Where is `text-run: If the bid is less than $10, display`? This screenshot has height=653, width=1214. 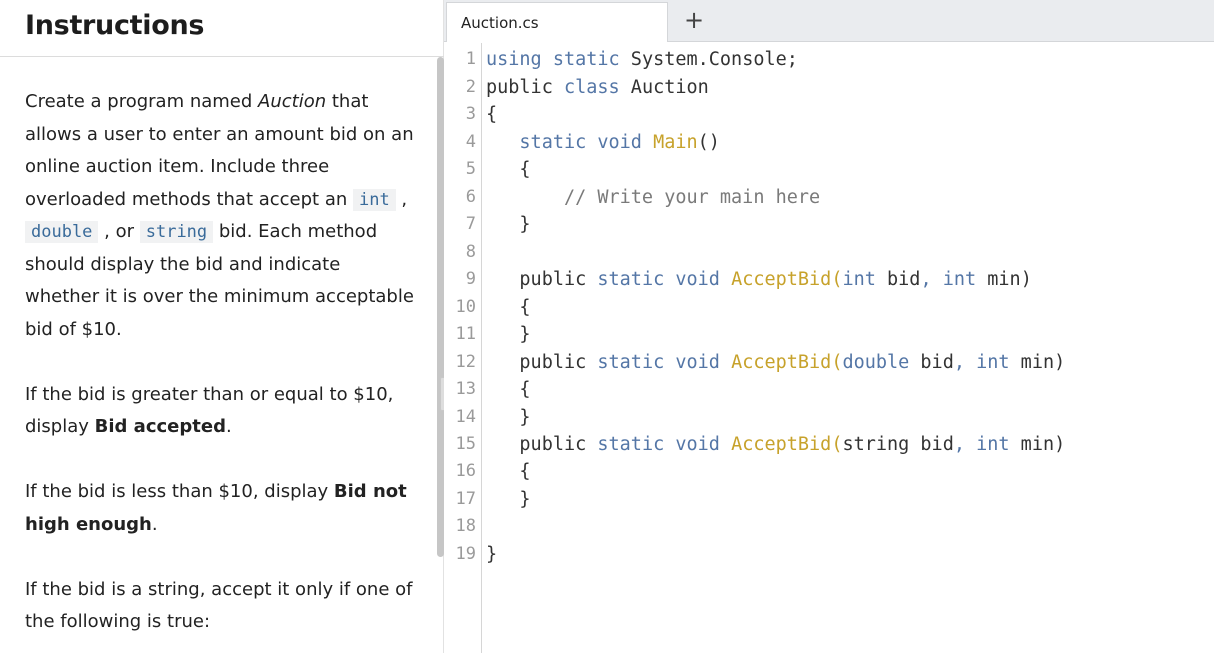
text-run: If the bid is less than $10, display is located at coordinates (179, 491).